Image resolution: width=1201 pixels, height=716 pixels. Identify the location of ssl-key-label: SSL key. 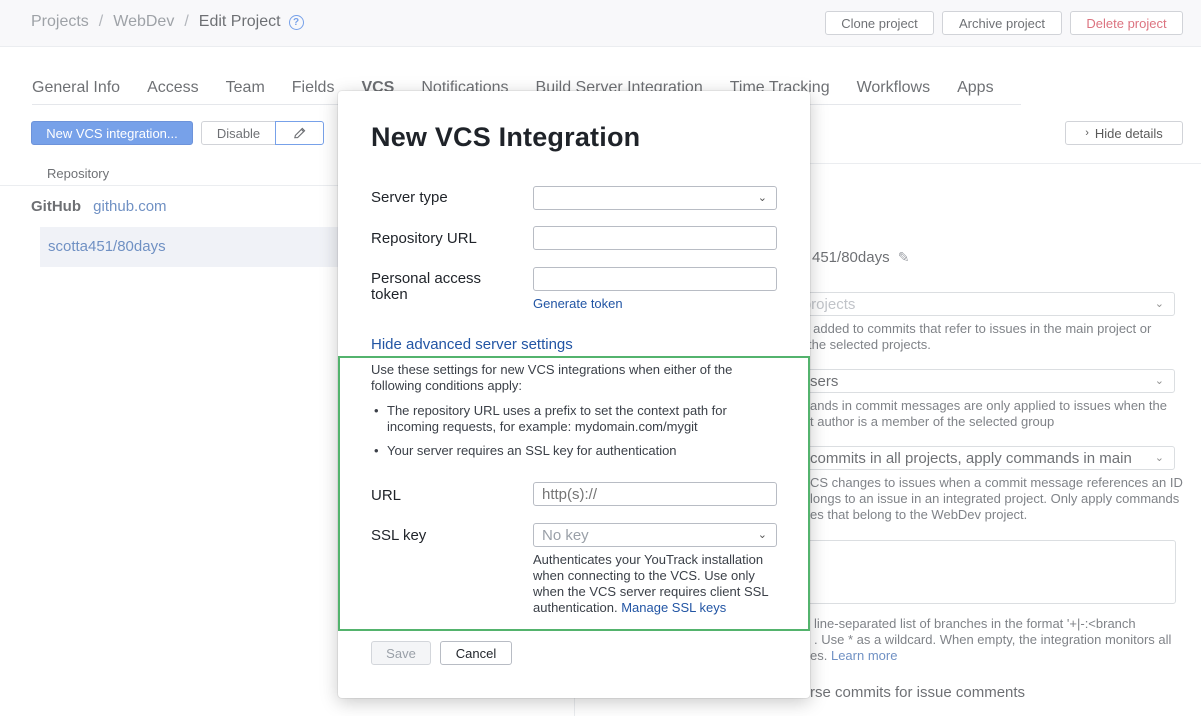
(399, 535).